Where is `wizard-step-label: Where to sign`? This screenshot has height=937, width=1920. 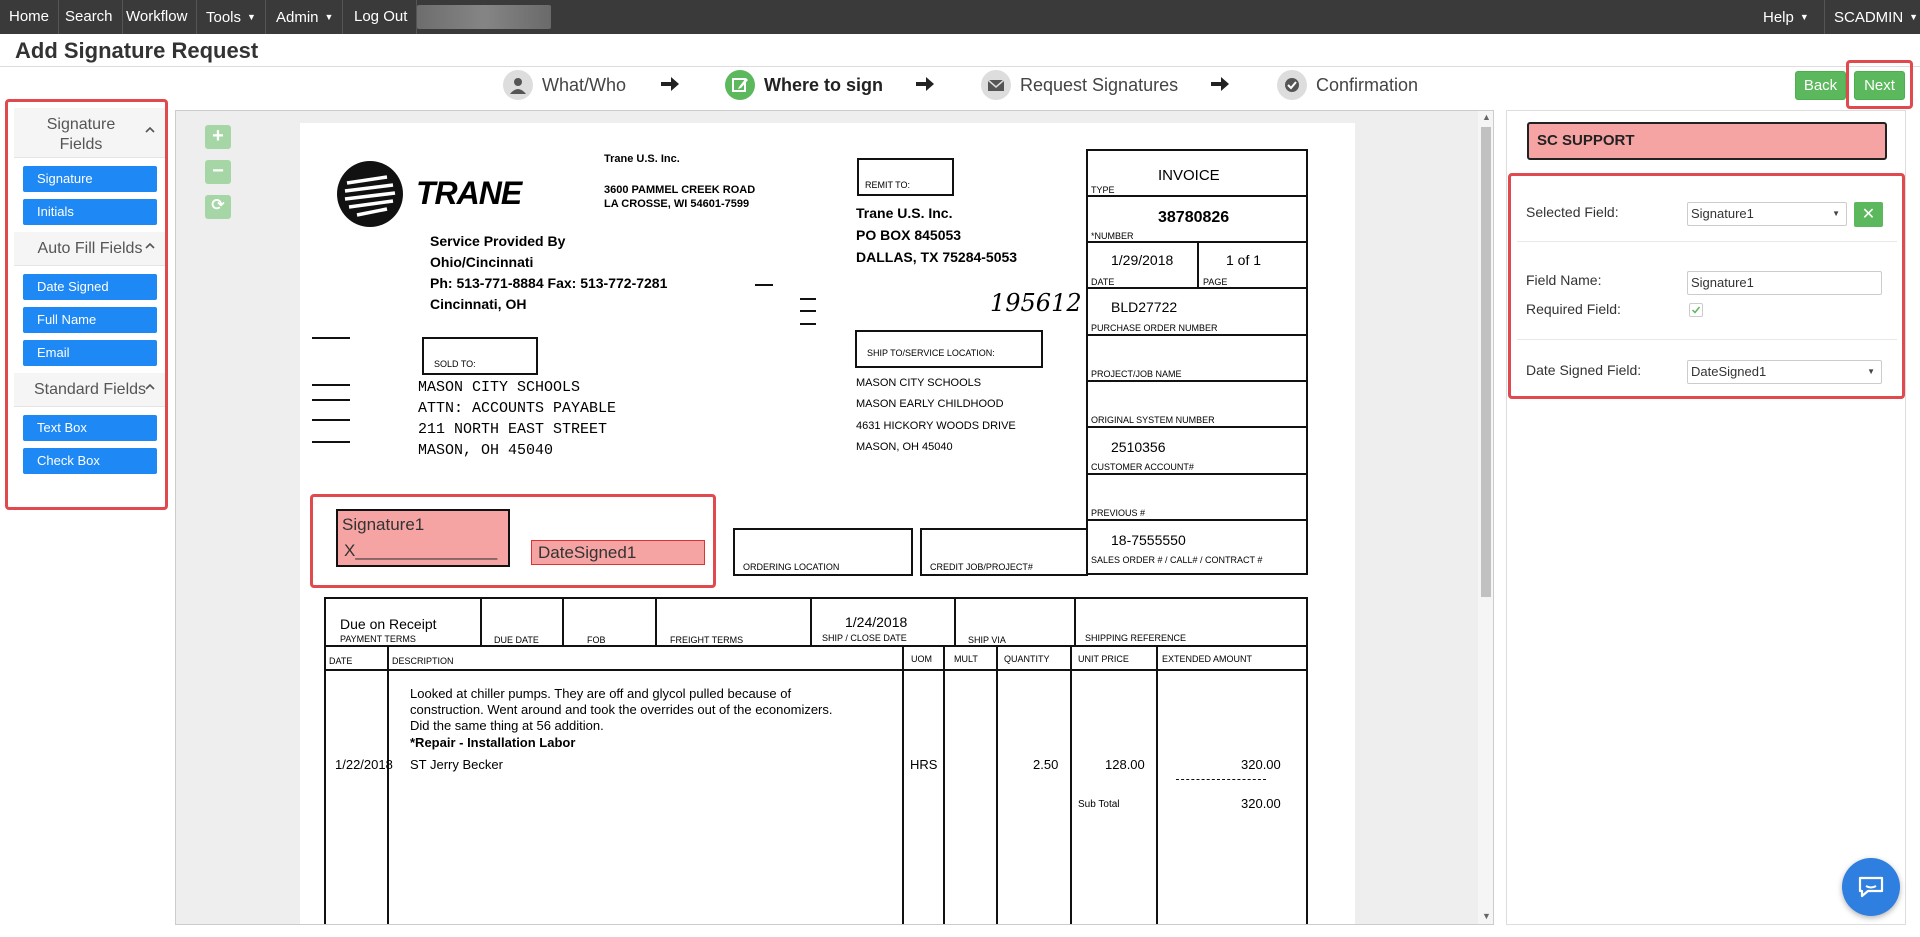
wizard-step-label: Where to sign is located at coordinates (824, 84).